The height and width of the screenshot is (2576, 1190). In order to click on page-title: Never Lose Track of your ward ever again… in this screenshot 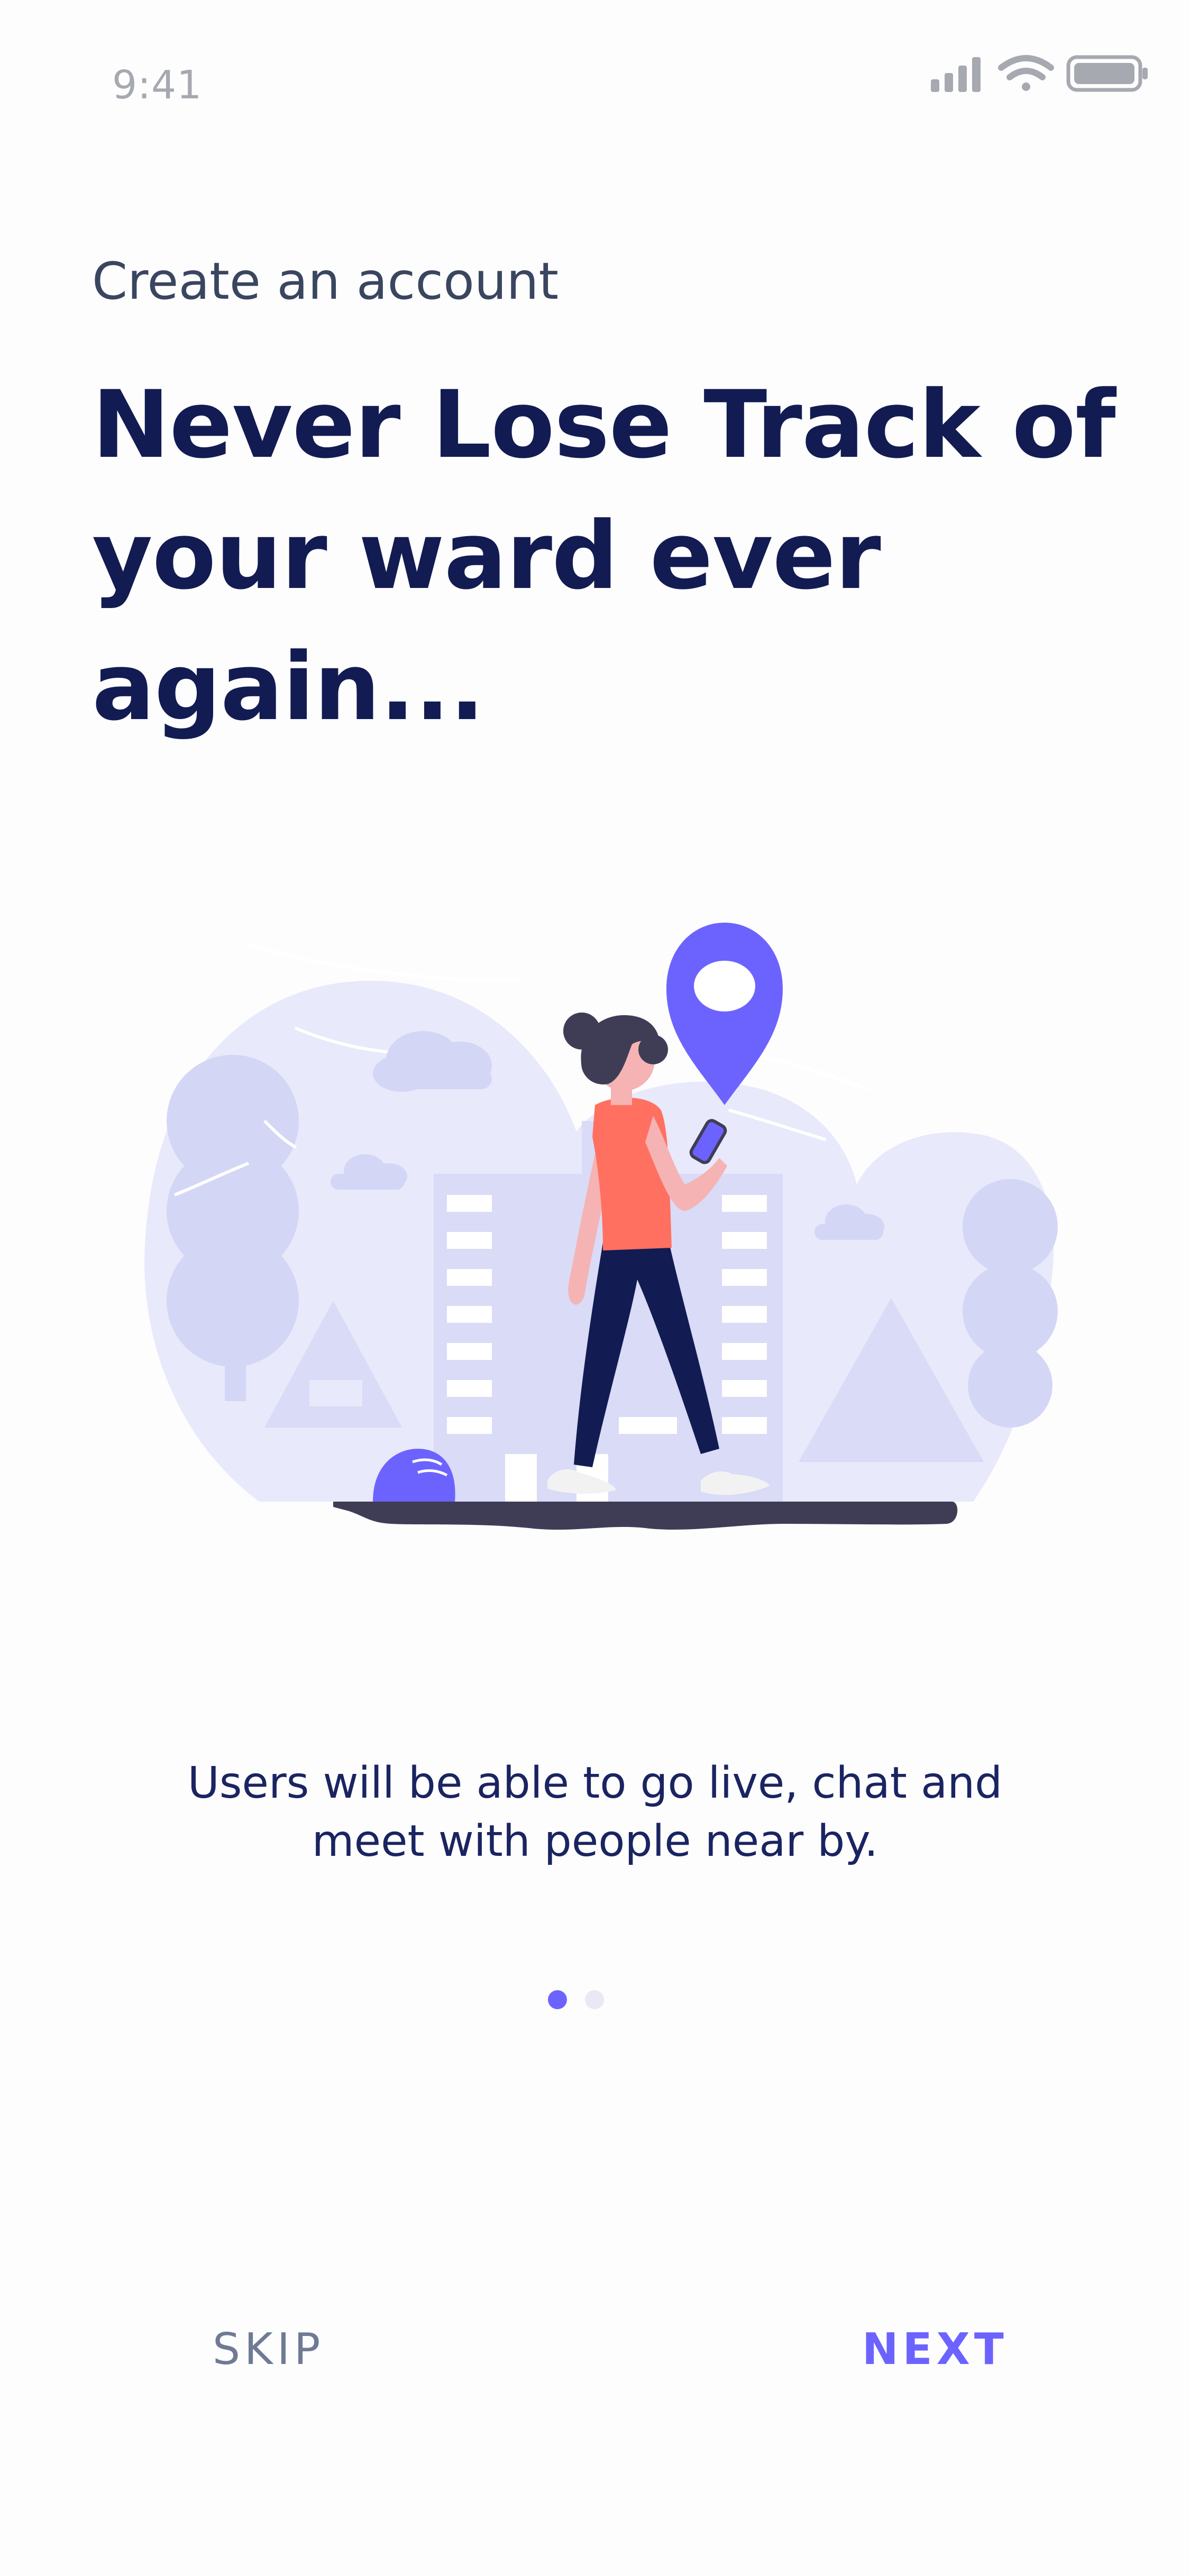, I will do `click(604, 556)`.